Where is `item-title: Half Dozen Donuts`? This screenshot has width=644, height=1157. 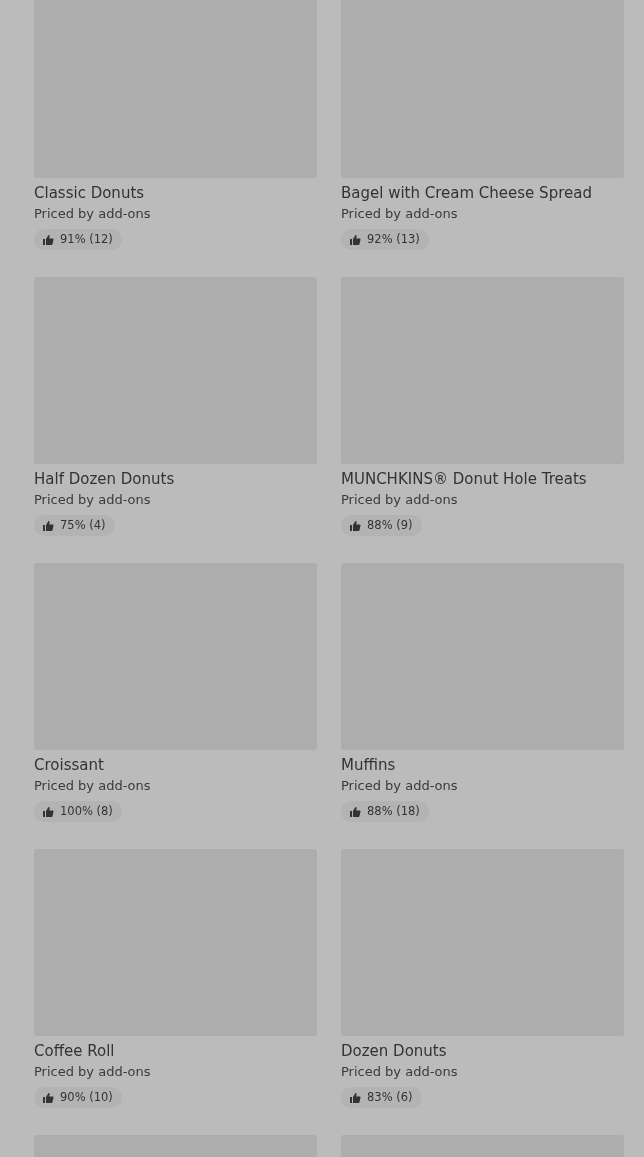
item-title: Half Dozen Donuts is located at coordinates (105, 479).